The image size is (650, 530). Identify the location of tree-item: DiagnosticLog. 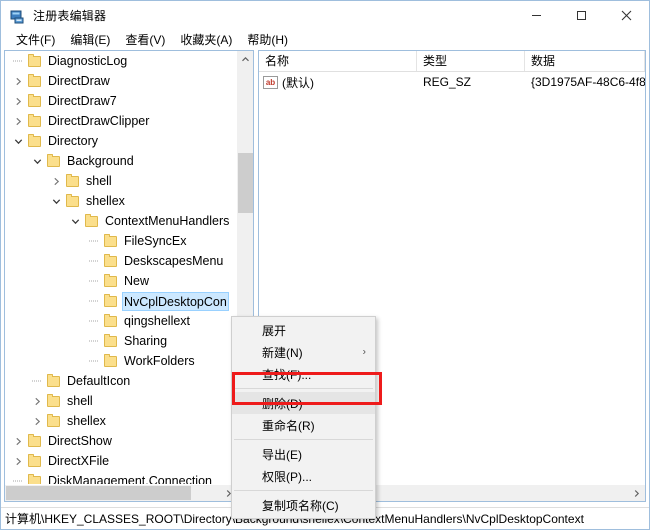
(121, 61).